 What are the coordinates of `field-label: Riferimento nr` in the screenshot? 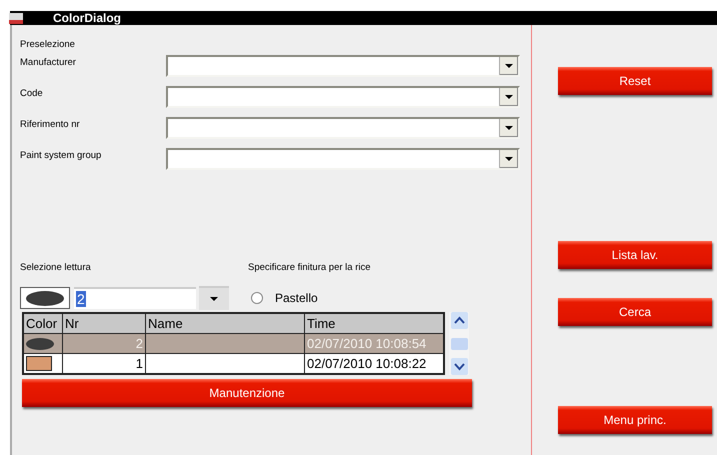 It's located at (50, 124).